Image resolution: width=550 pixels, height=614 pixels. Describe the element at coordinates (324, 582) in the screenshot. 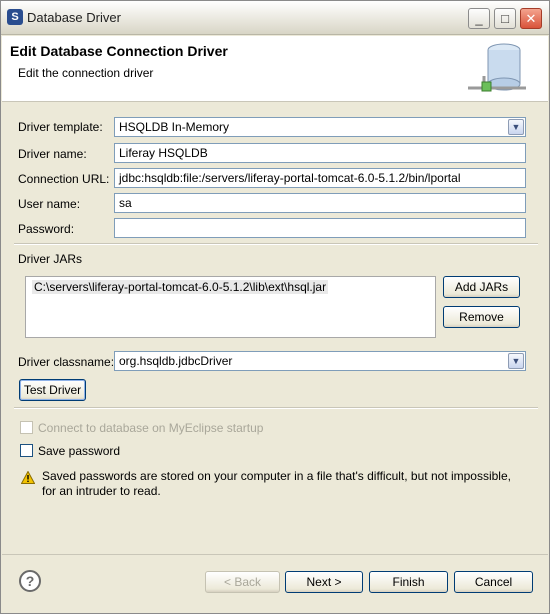

I see `next-button: Next >` at that location.